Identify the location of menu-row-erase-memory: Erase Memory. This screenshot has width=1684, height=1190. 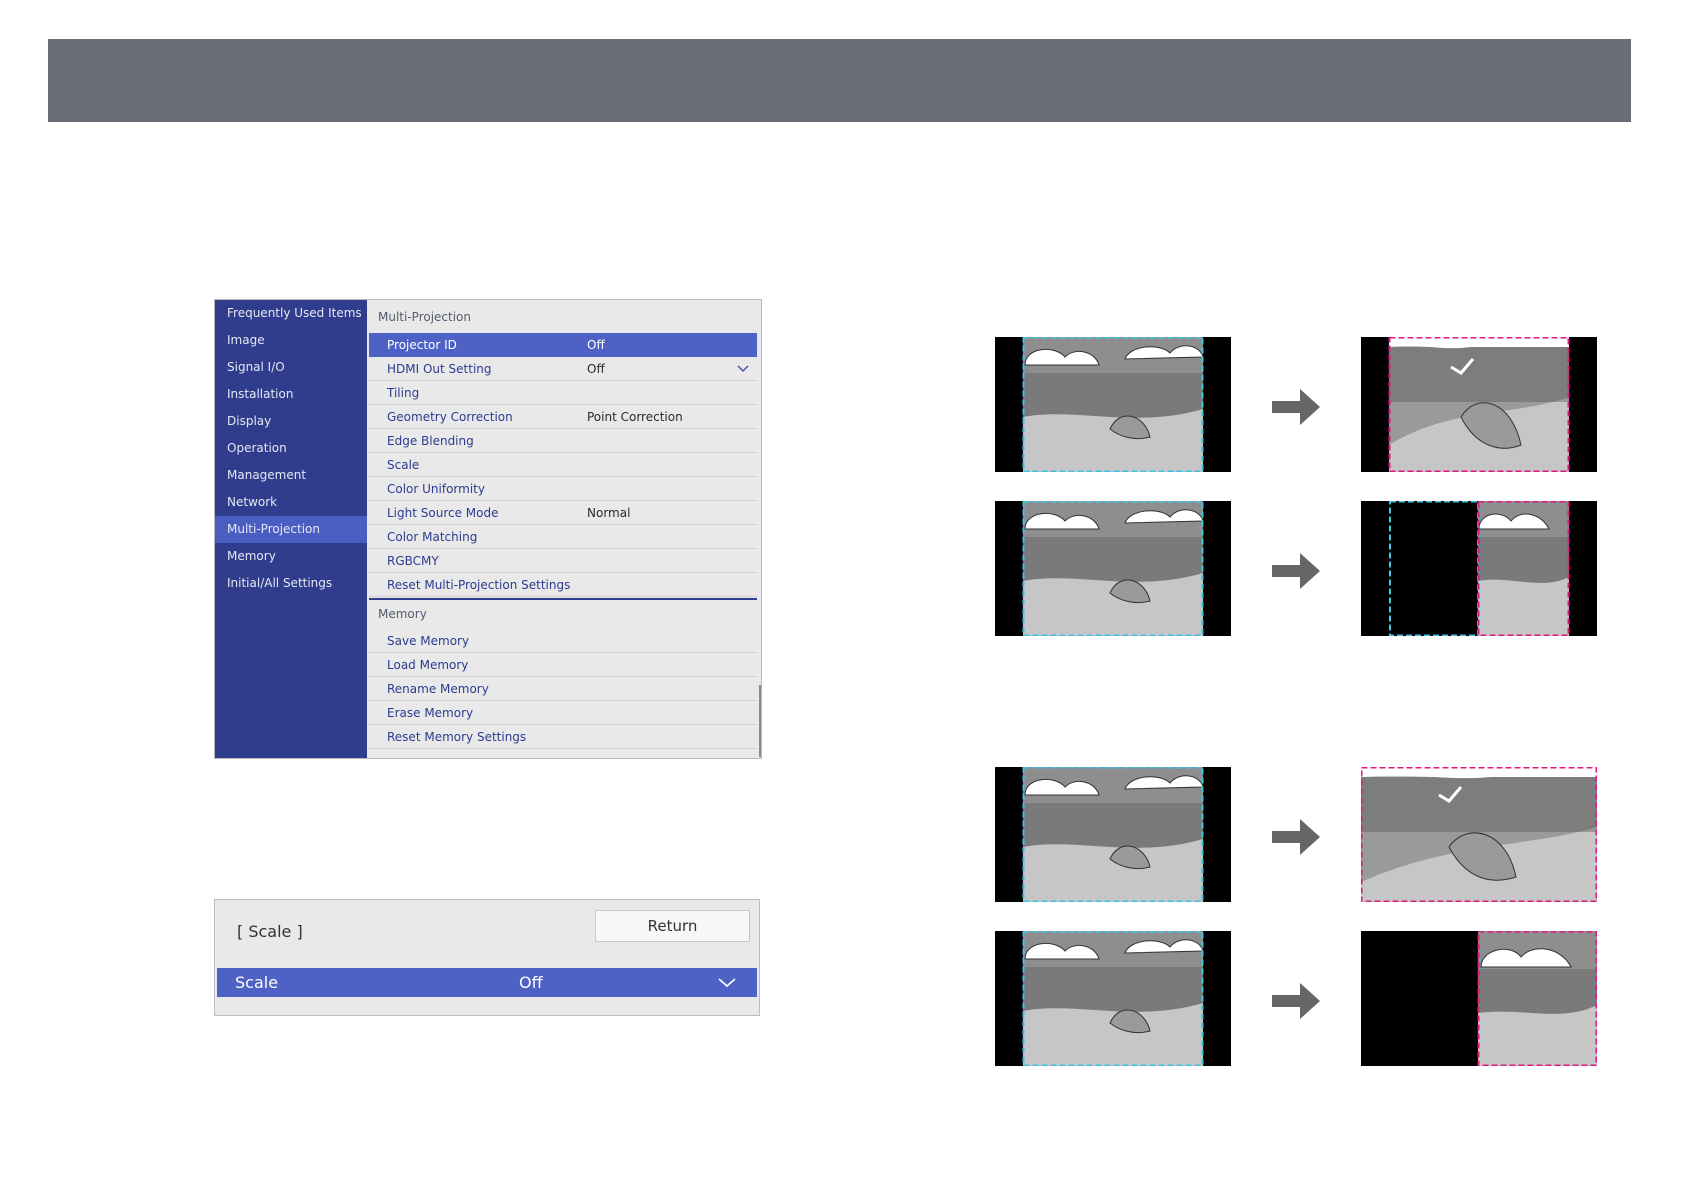
(563, 713).